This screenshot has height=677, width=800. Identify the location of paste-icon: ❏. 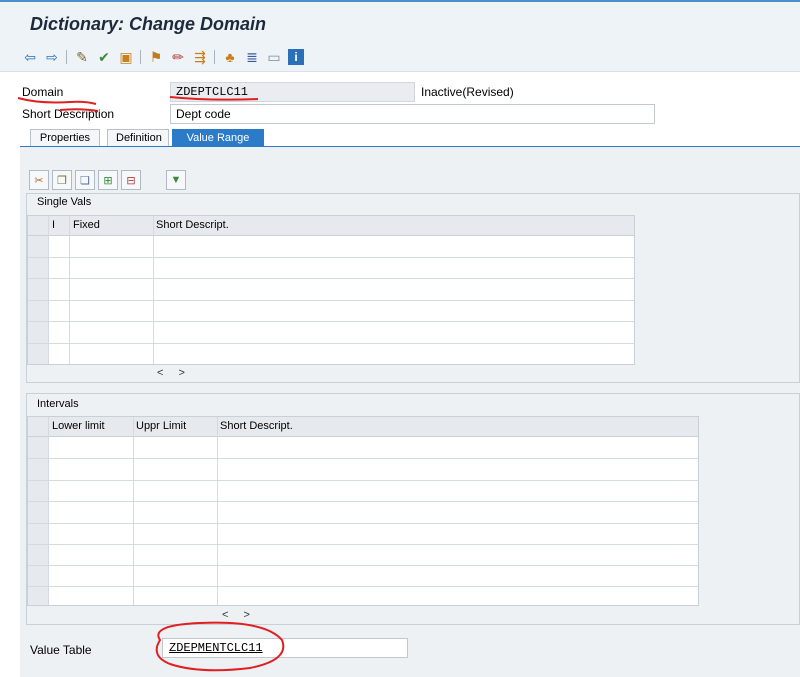
(85, 180).